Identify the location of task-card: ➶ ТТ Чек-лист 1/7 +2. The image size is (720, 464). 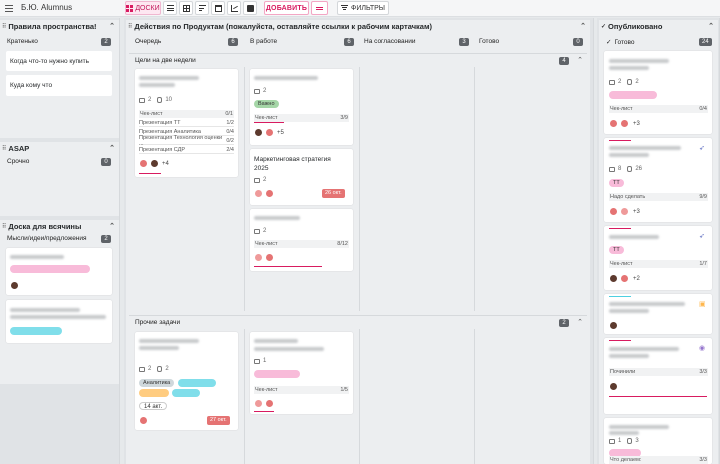
(658, 258).